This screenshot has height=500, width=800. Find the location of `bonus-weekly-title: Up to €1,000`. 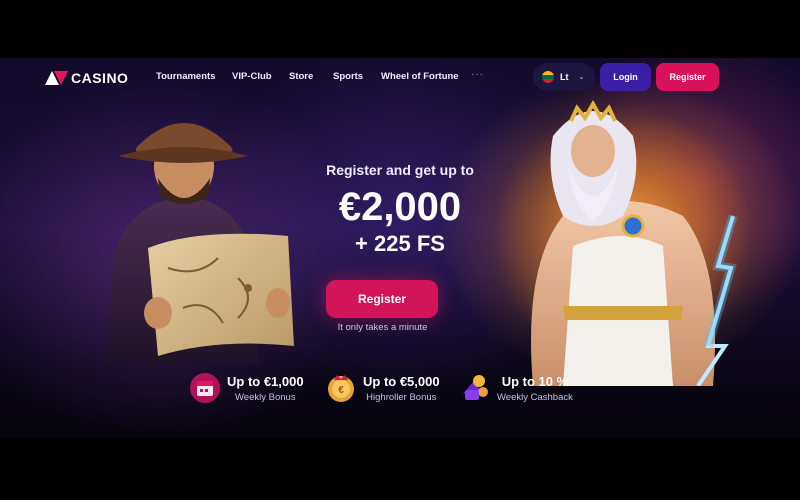

bonus-weekly-title: Up to €1,000 is located at coordinates (265, 381).